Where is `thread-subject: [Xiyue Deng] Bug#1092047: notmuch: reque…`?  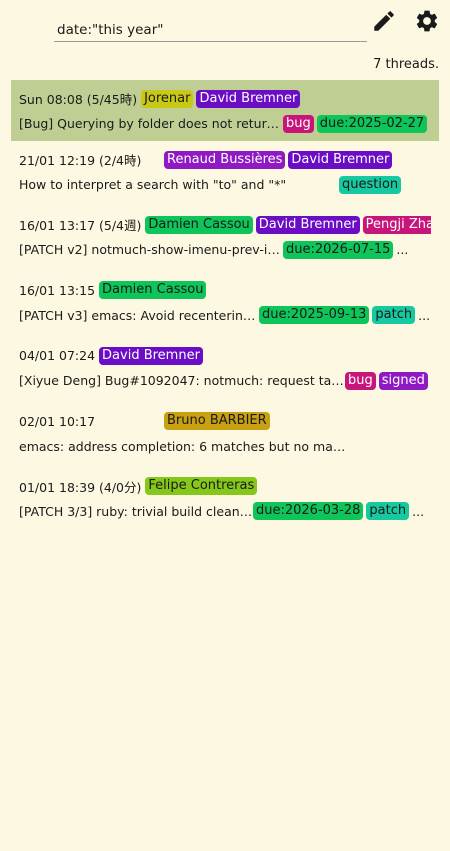 thread-subject: [Xiyue Deng] Bug#1092047: notmuch: reque… is located at coordinates (182, 381).